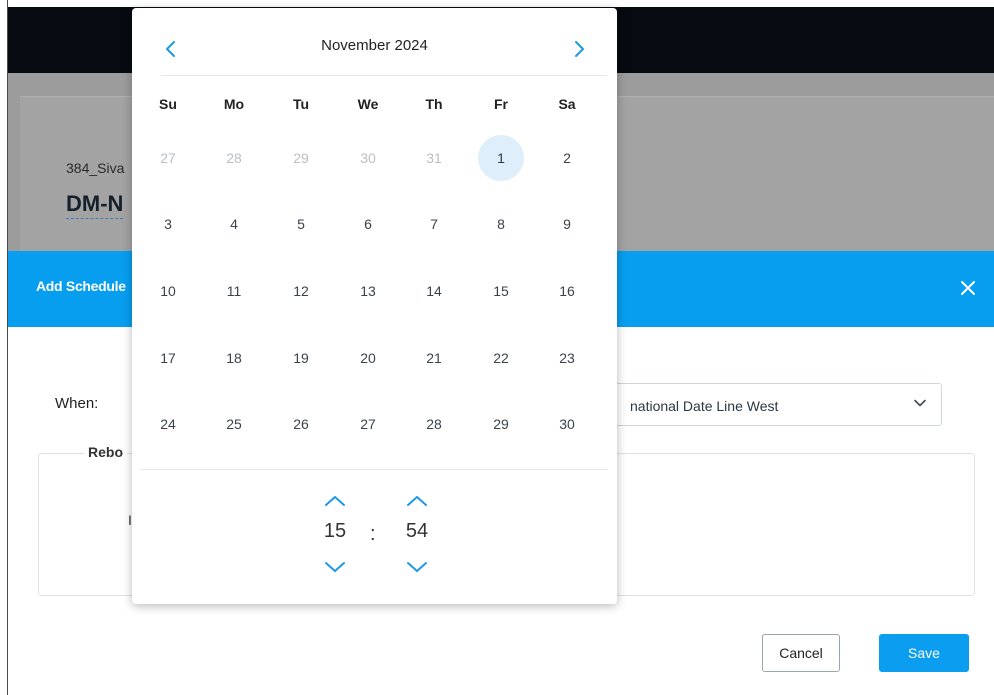 The height and width of the screenshot is (695, 994). What do you see at coordinates (168, 358) in the screenshot?
I see `calendar-day: 17` at bounding box center [168, 358].